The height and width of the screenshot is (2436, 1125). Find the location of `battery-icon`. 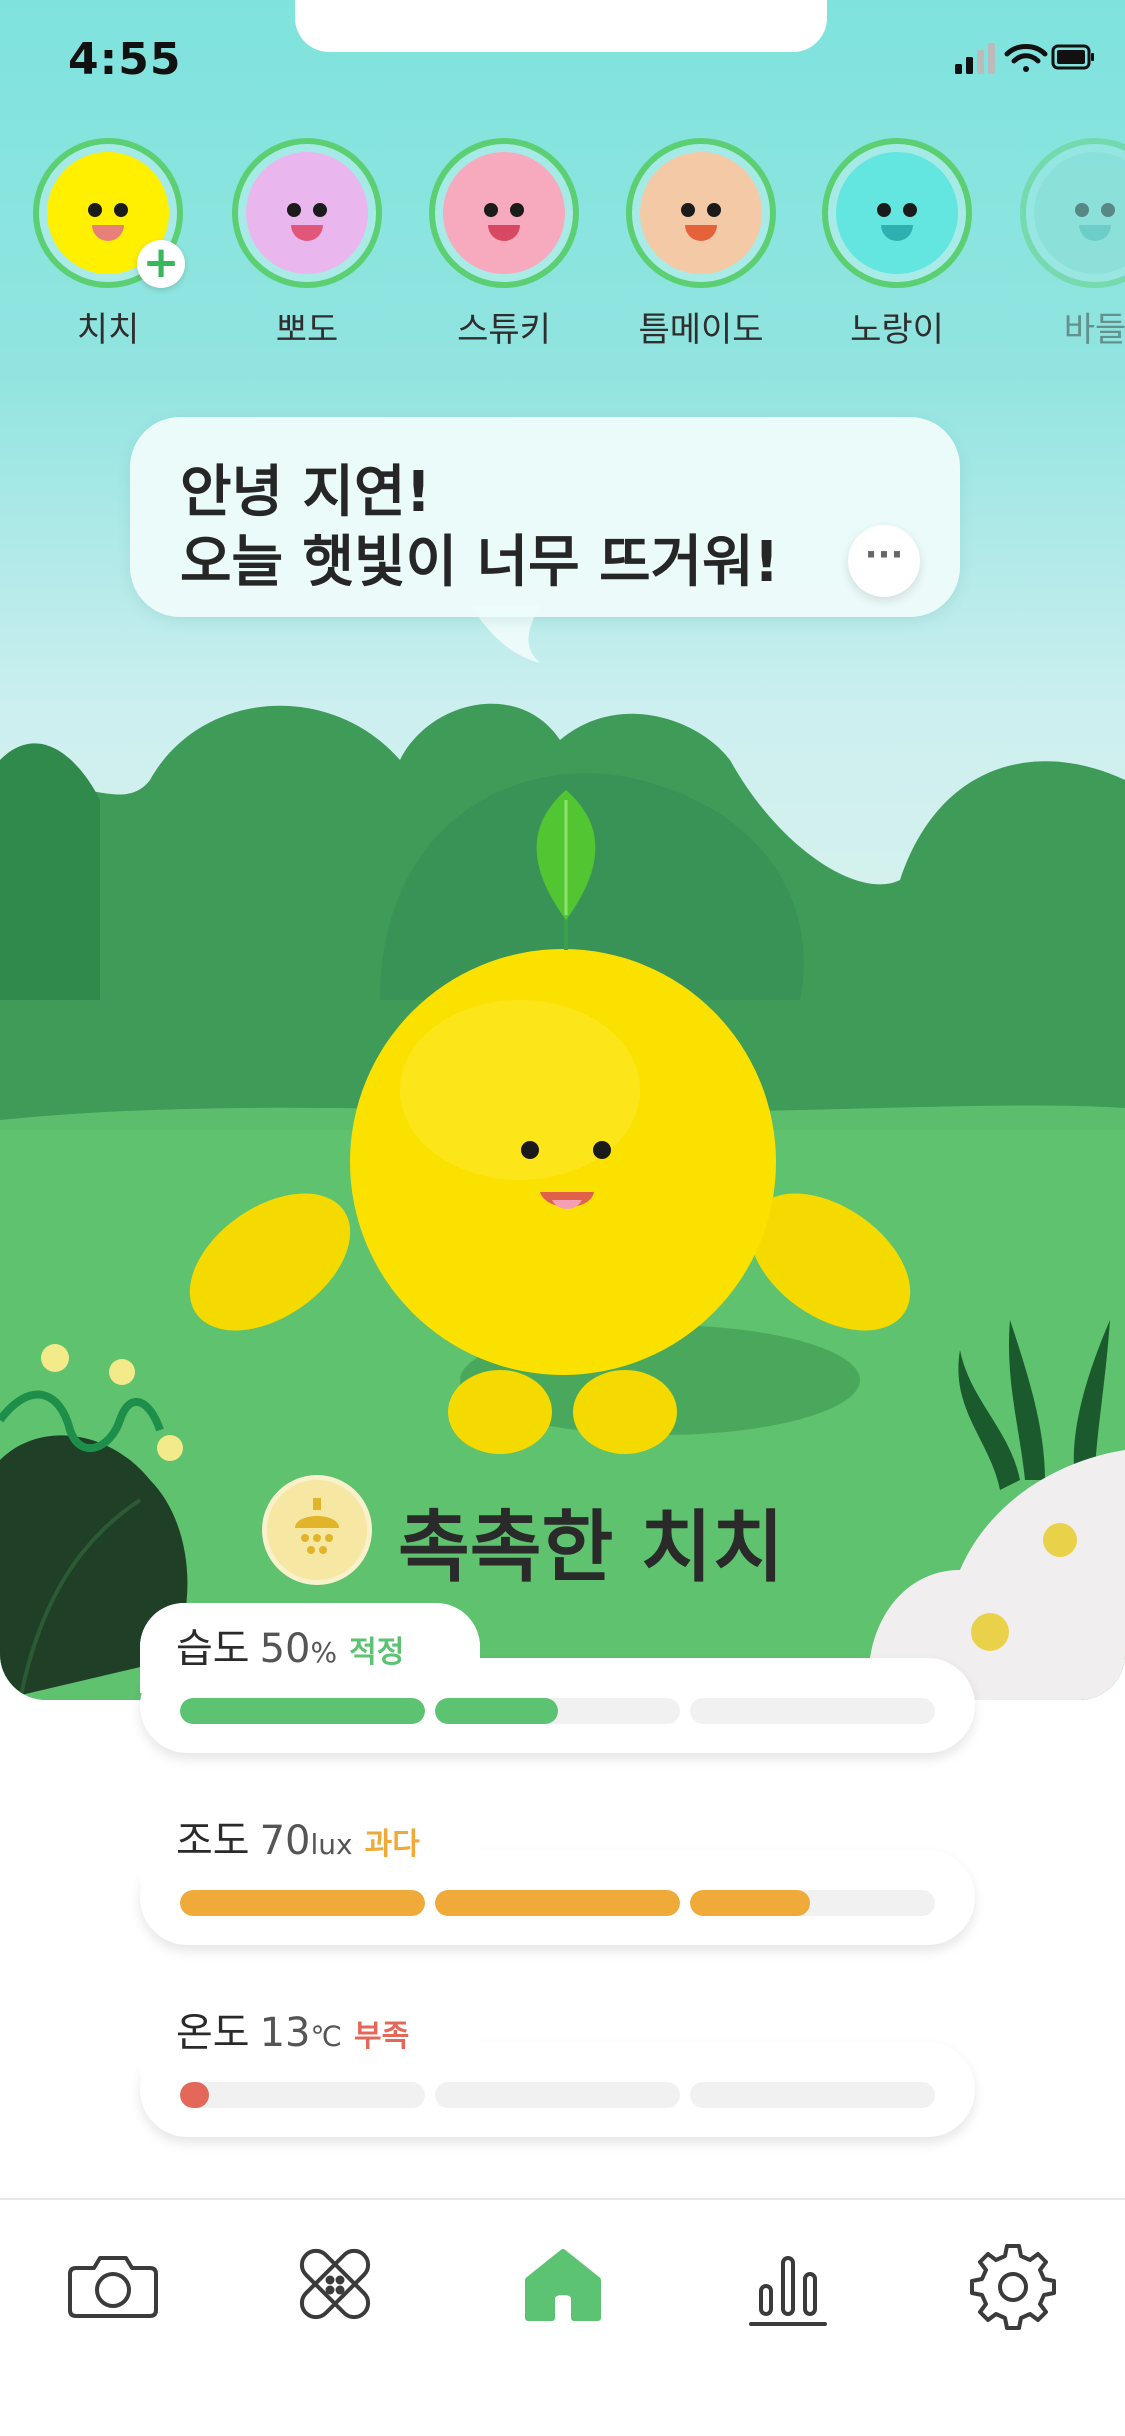

battery-icon is located at coordinates (1072, 57).